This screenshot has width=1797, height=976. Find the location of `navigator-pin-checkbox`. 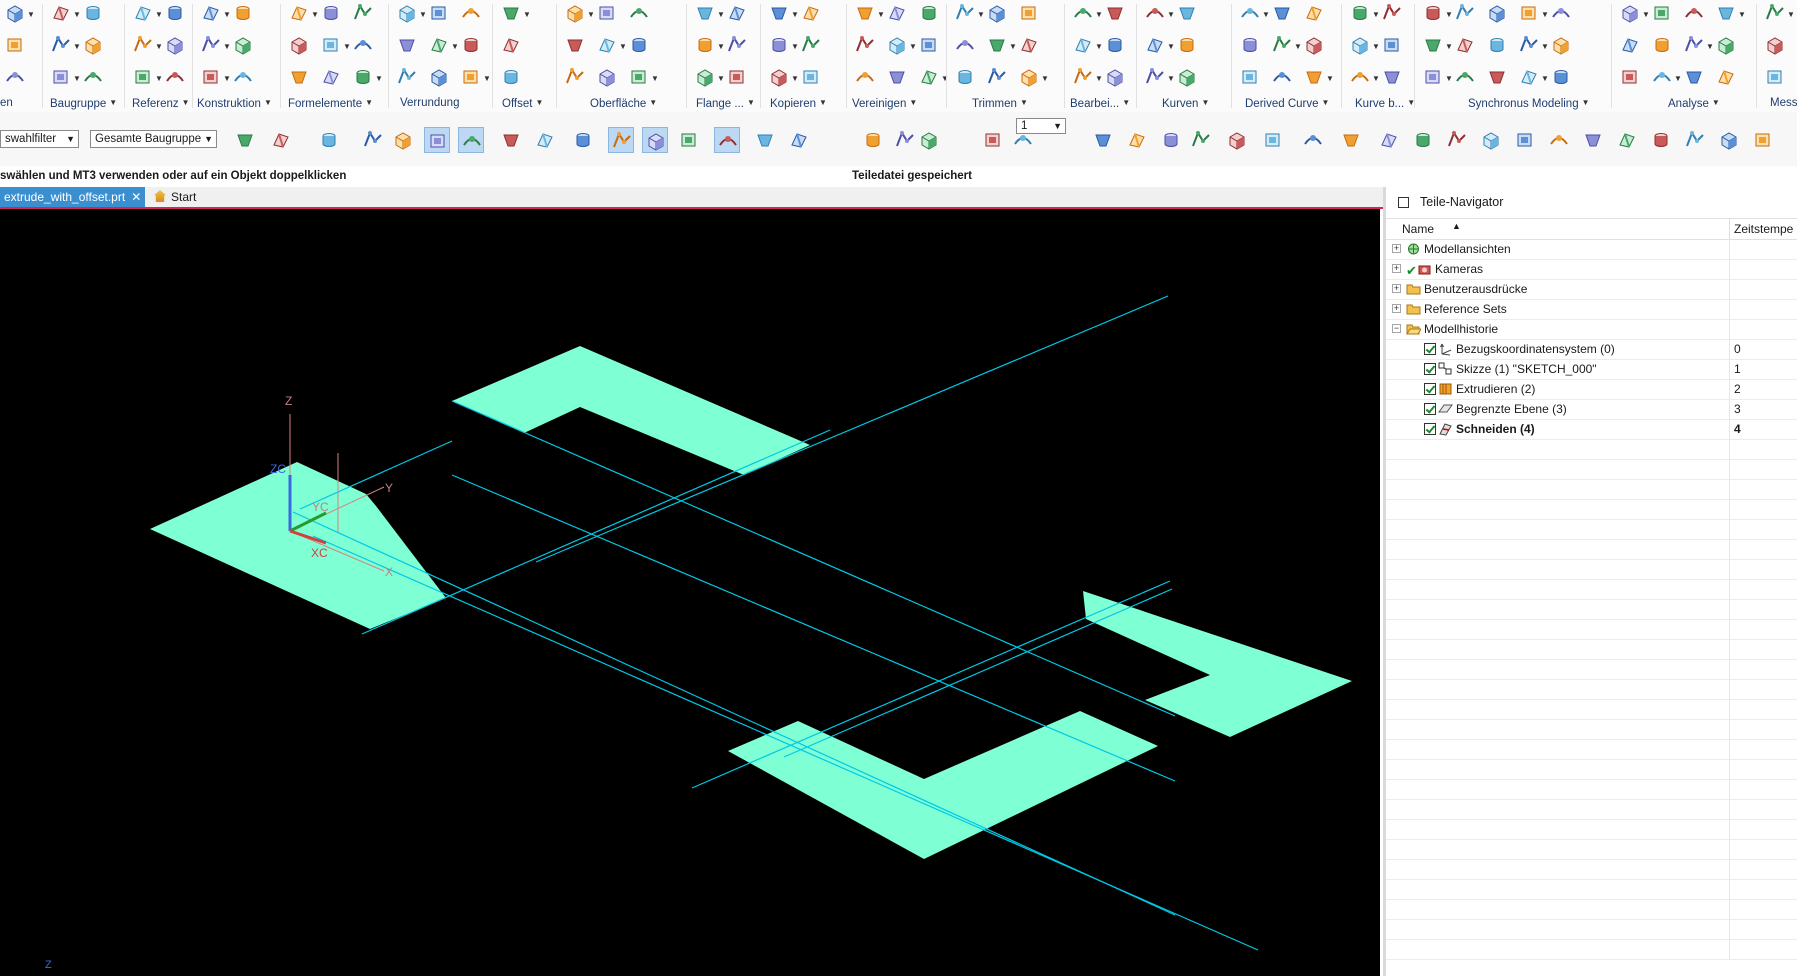

navigator-pin-checkbox is located at coordinates (1403, 202).